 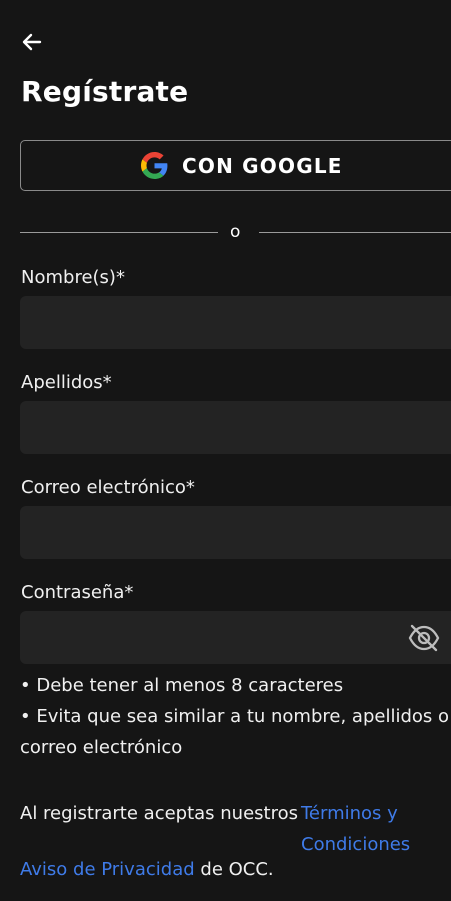 I want to click on google-logo-icon, so click(x=154, y=165).